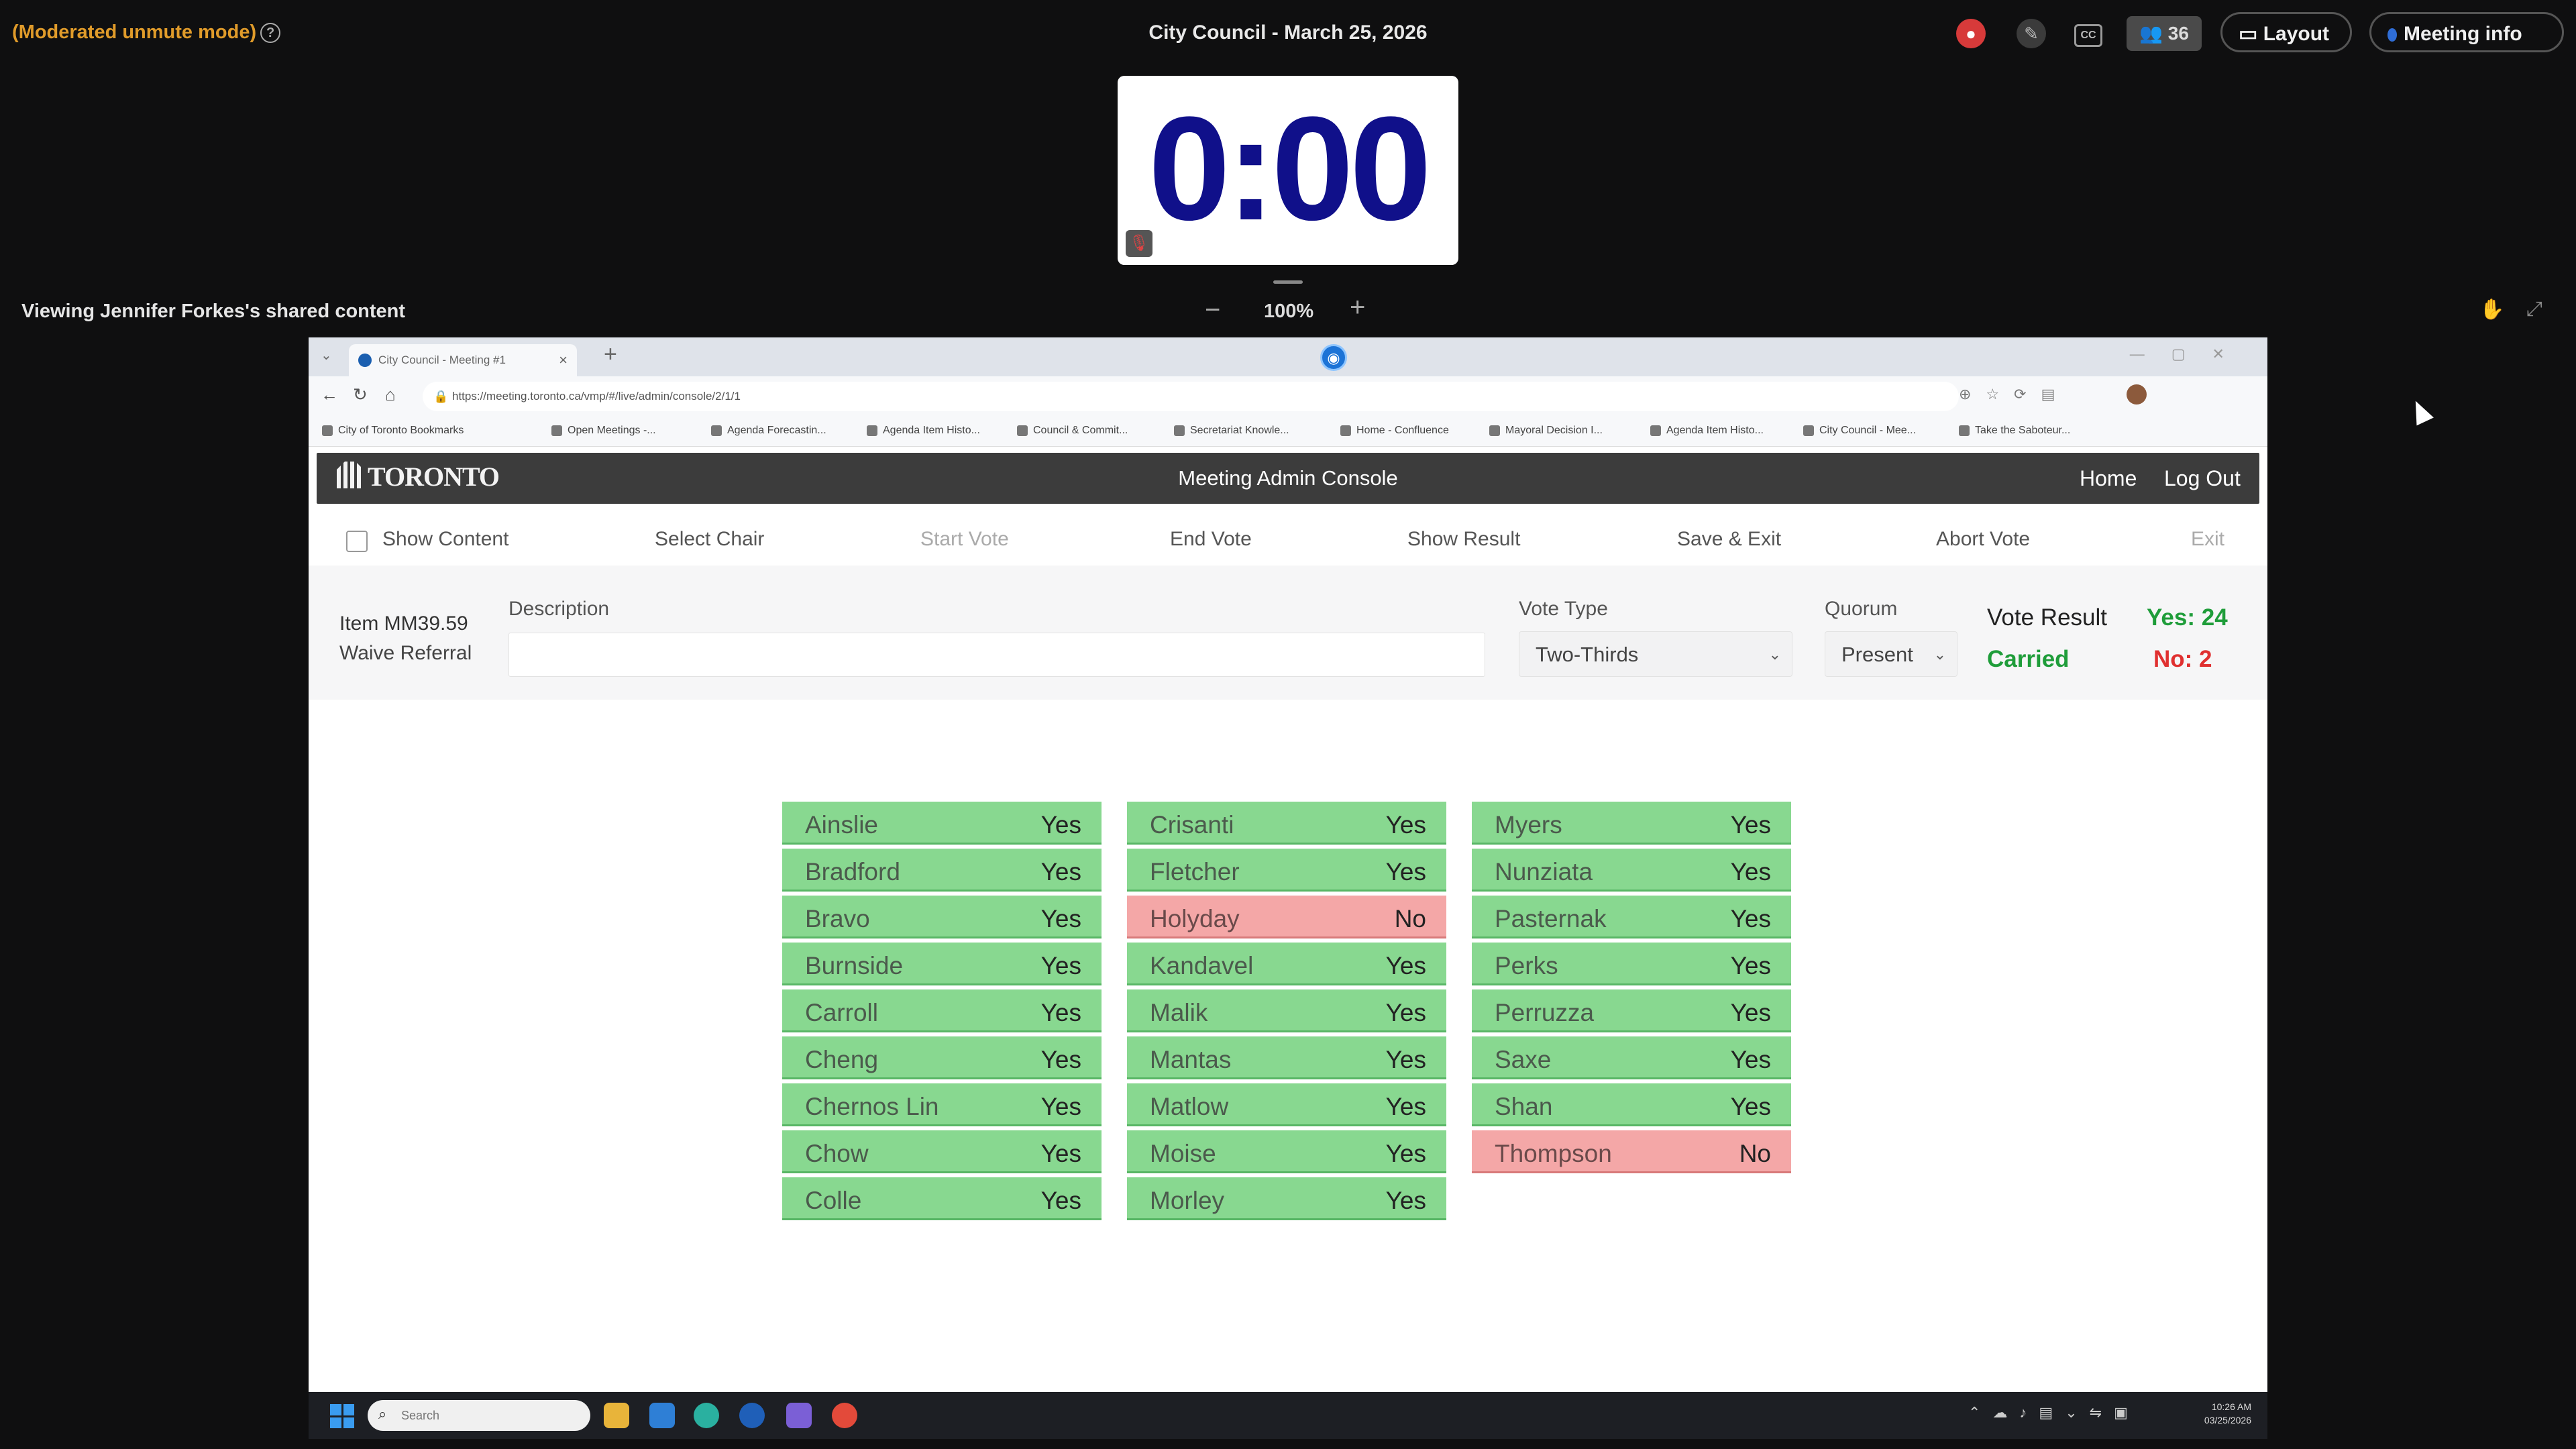 Image resolution: width=2576 pixels, height=1449 pixels. What do you see at coordinates (360, 394) in the screenshot?
I see `refresh-icon: ↻` at bounding box center [360, 394].